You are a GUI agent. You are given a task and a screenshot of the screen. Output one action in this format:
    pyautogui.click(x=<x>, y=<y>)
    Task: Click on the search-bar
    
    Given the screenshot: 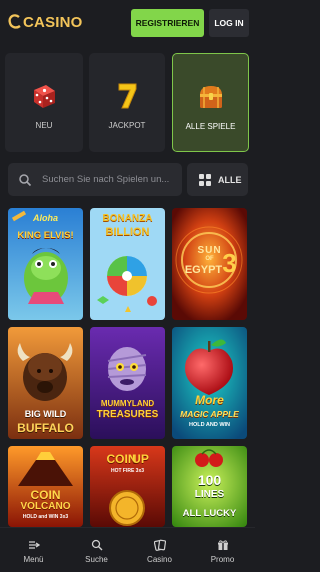 What is the action you would take?
    pyautogui.click(x=95, y=179)
    